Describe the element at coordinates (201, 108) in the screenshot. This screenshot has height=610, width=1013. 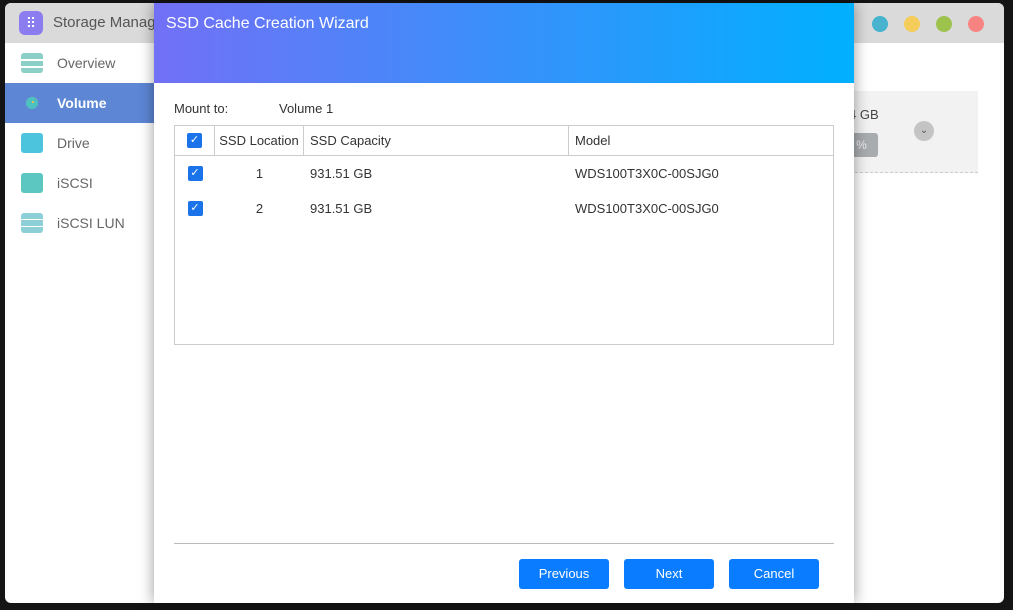
I see `mount-label: Mount to:` at that location.